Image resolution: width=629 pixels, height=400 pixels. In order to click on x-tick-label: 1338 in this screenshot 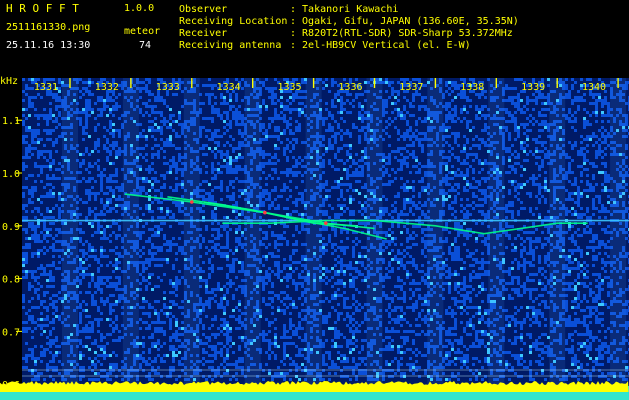, I will do `click(472, 87)`.